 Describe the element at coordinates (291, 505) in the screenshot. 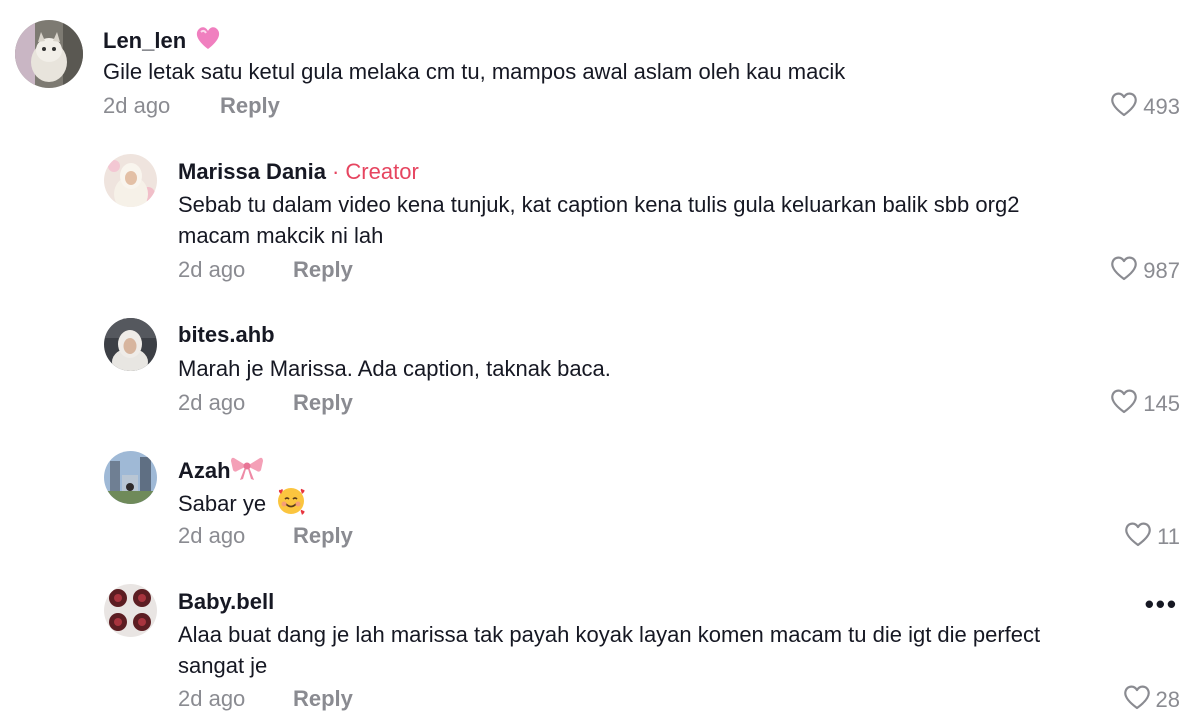

I see `smiling-face-with-hearts-icon` at that location.